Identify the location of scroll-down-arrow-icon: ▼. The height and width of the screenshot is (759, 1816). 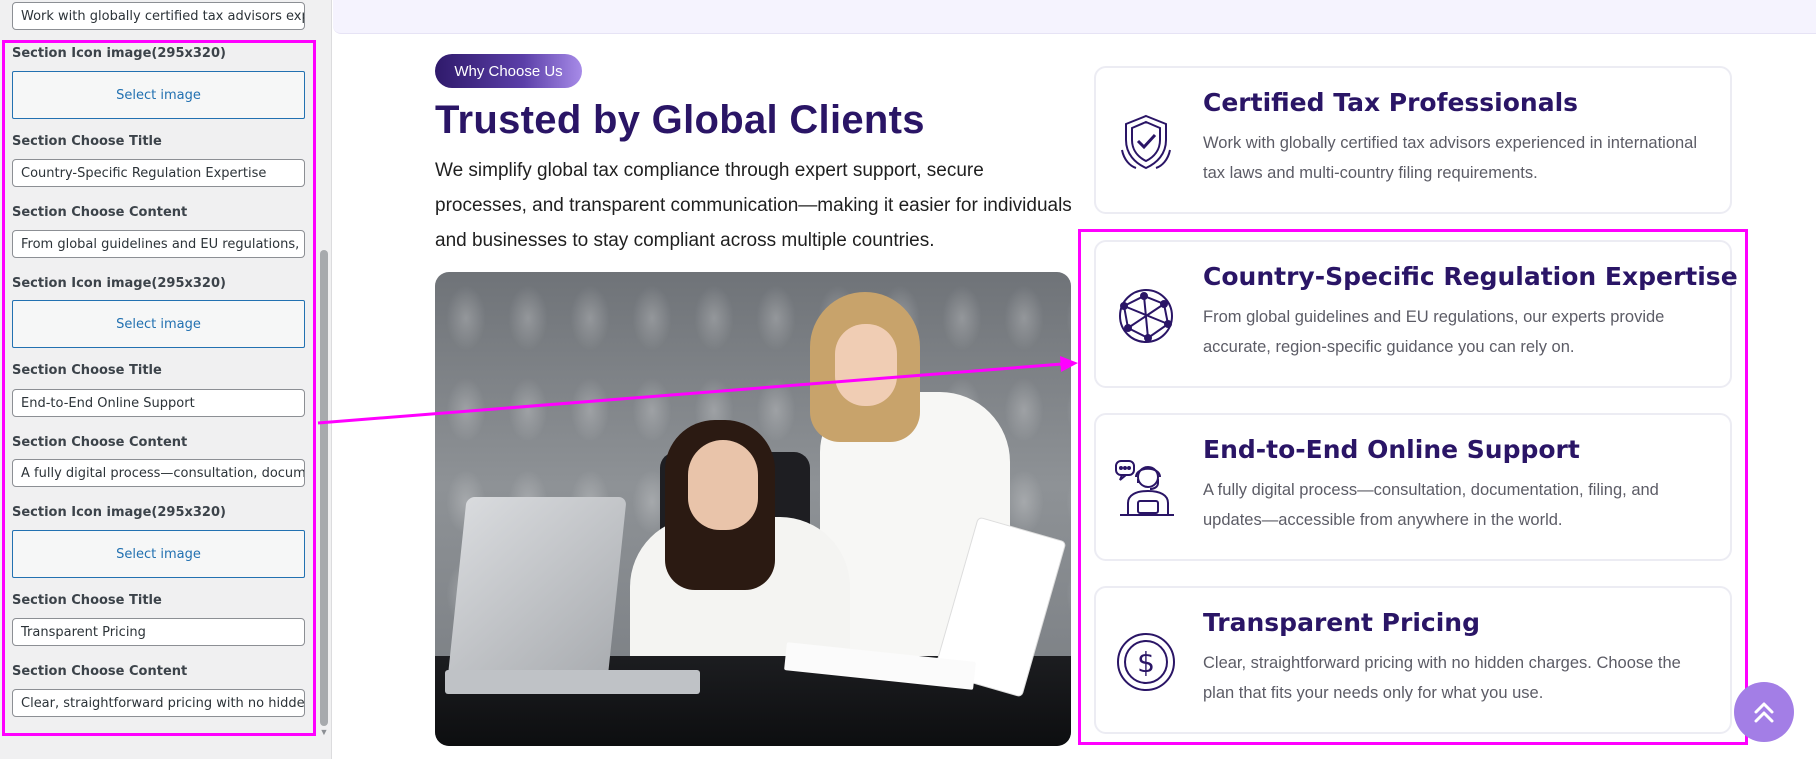
(324, 732).